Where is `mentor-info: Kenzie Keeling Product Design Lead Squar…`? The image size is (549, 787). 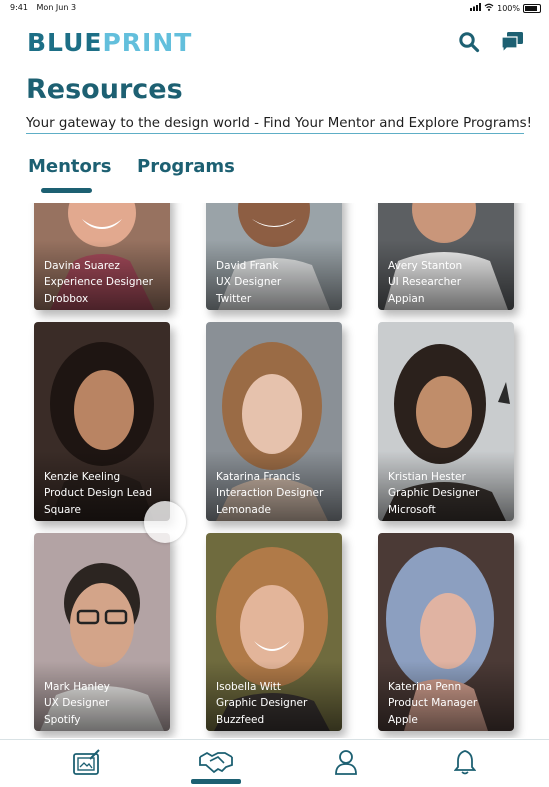 mentor-info: Kenzie Keeling Product Design Lead Squar… is located at coordinates (98, 494).